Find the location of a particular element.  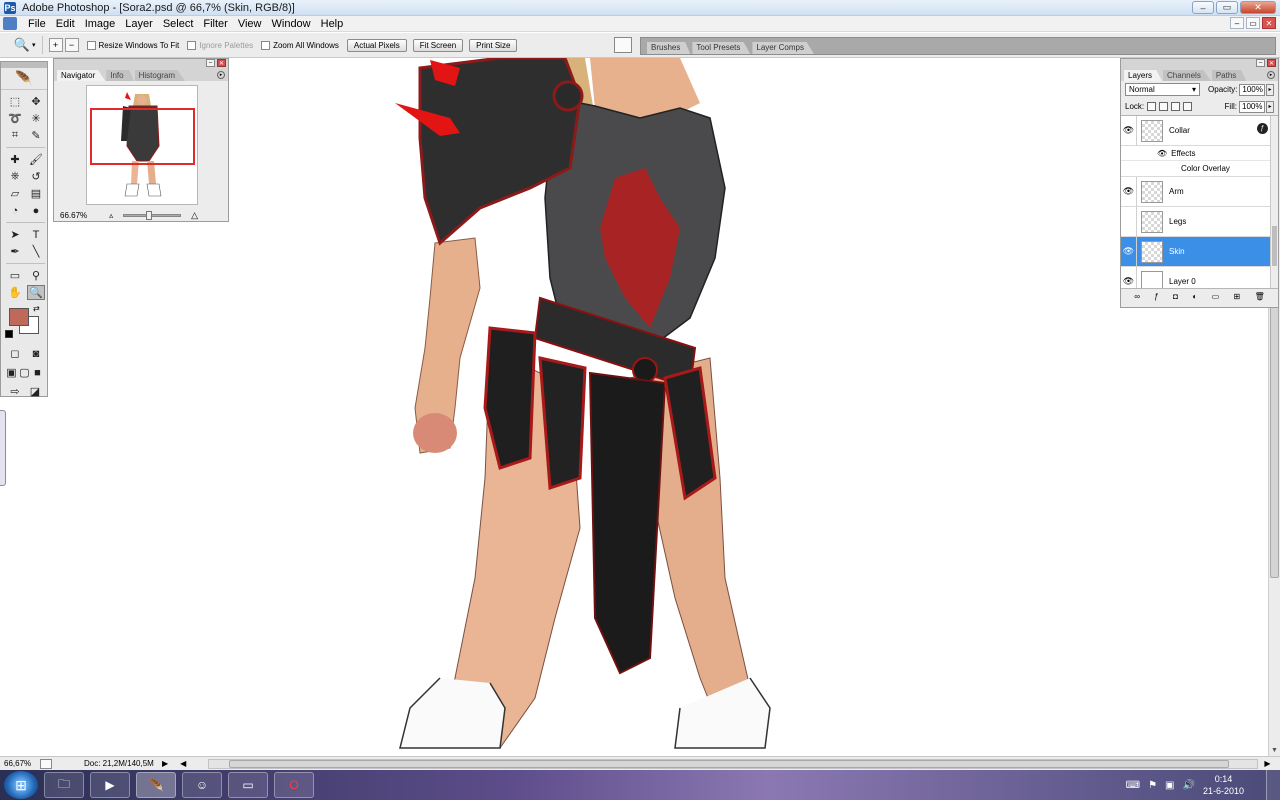

foreground-color-swatch is located at coordinates (19, 317).